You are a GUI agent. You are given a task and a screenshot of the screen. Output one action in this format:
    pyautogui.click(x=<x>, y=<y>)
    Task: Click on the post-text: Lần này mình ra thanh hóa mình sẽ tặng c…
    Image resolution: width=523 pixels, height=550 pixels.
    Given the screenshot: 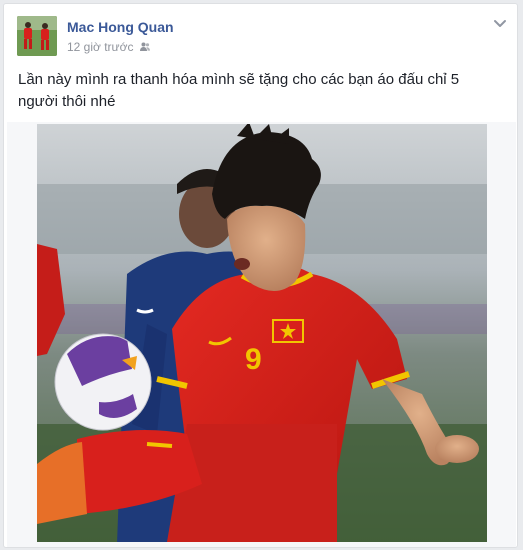 What is the action you would take?
    pyautogui.click(x=239, y=90)
    